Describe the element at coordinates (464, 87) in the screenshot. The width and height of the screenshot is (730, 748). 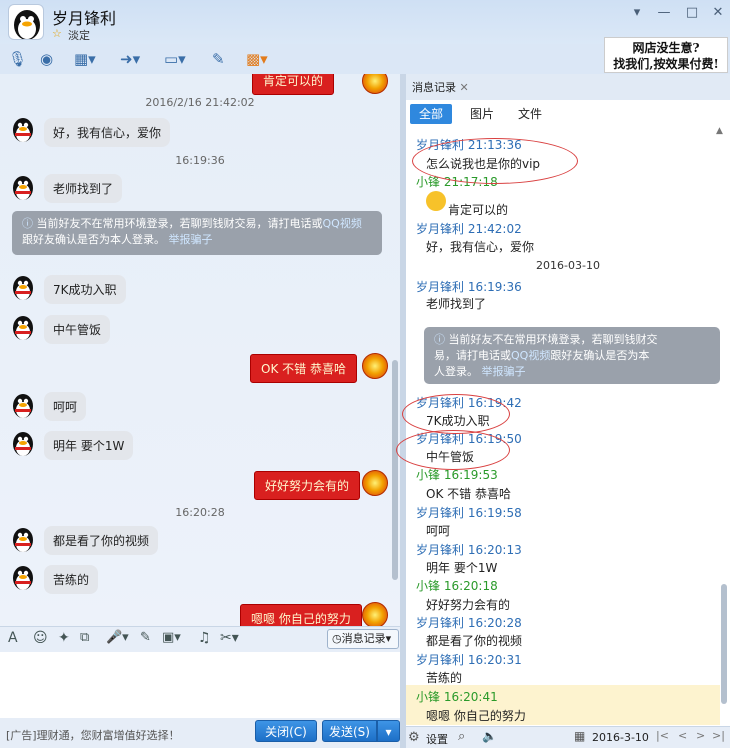
I see `close-tab-icon: ✕` at that location.